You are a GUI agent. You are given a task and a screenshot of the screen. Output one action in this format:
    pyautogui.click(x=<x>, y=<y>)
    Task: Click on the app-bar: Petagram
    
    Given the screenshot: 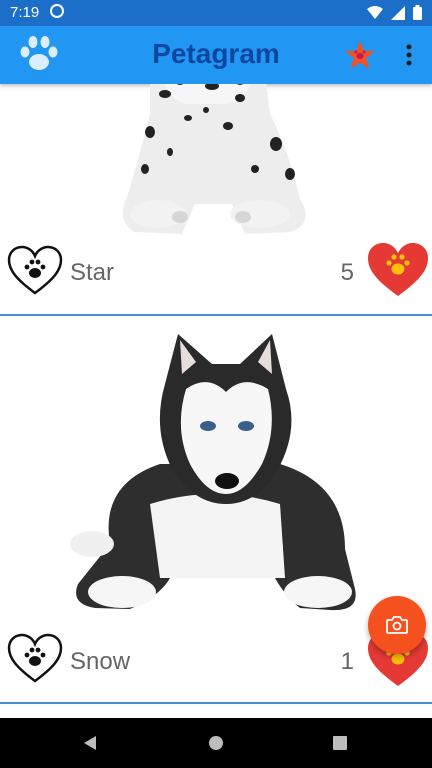 What is the action you would take?
    pyautogui.click(x=216, y=55)
    